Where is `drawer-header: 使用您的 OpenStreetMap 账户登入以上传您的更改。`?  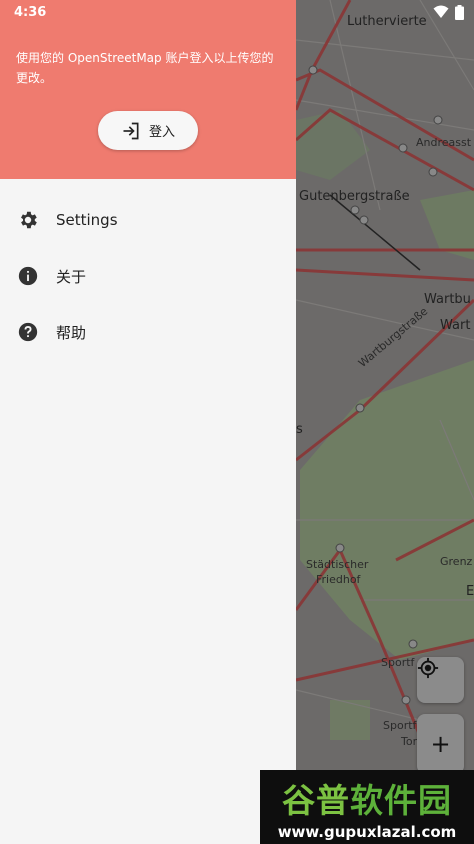 drawer-header: 使用您的 OpenStreetMap 账户登入以上传您的更改。 is located at coordinates (148, 89).